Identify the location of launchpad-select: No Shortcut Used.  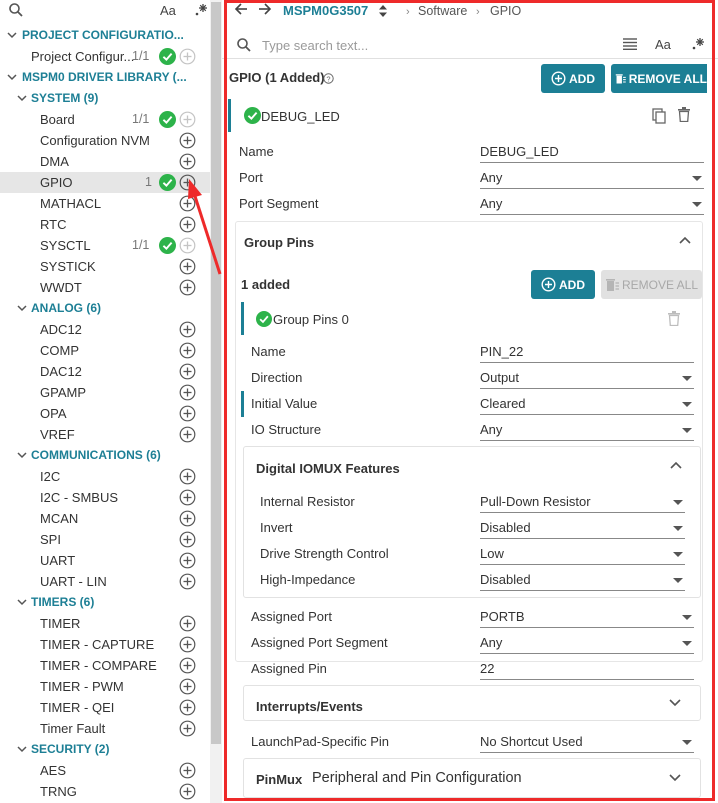
(587, 742).